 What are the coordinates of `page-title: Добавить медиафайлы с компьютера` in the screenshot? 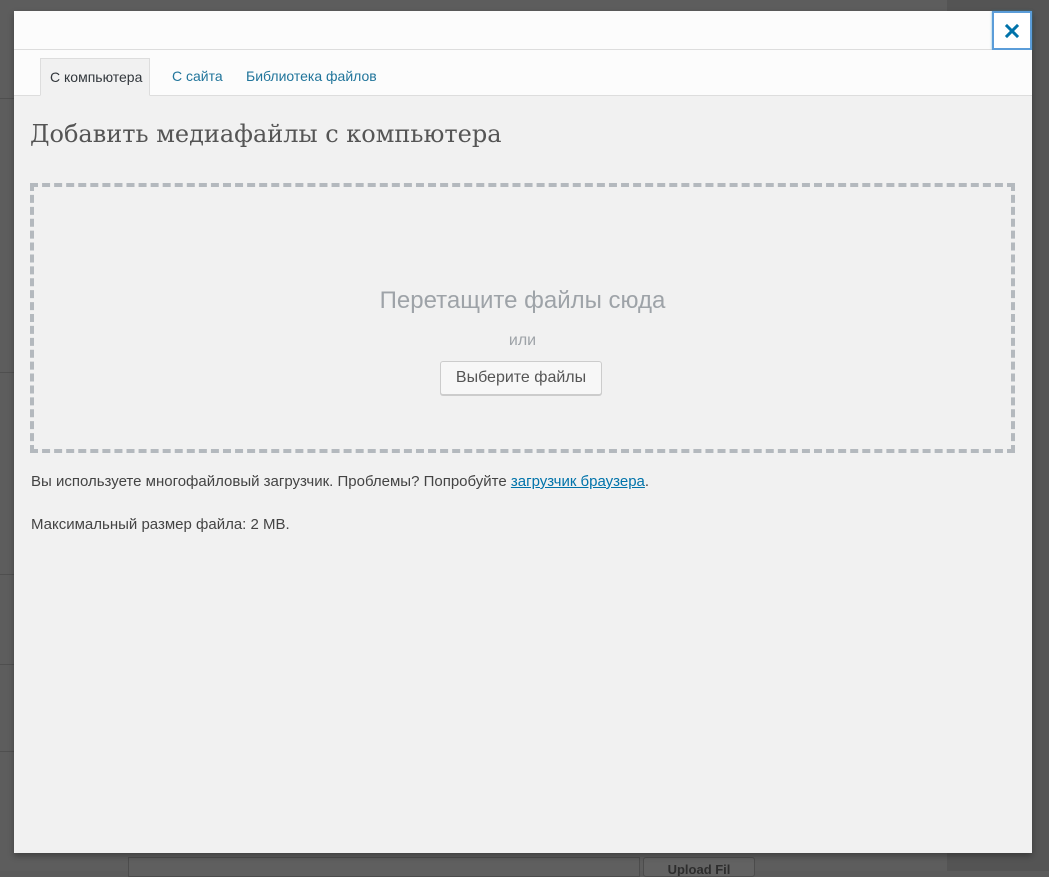 It's located at (266, 134).